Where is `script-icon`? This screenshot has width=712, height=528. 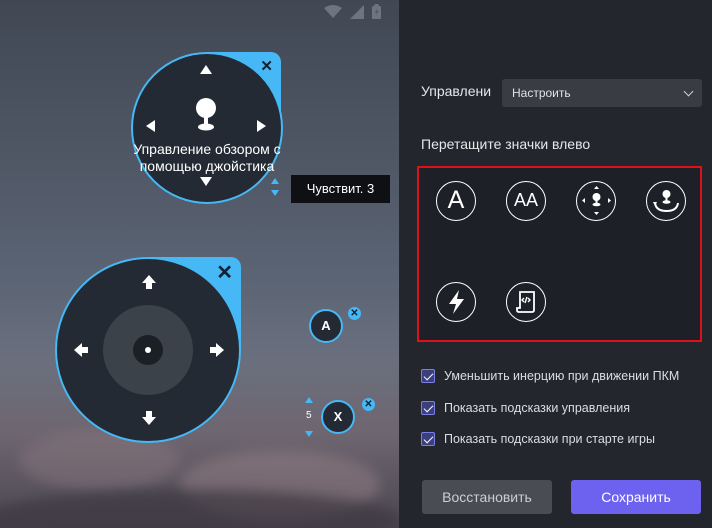
script-icon is located at coordinates (526, 302).